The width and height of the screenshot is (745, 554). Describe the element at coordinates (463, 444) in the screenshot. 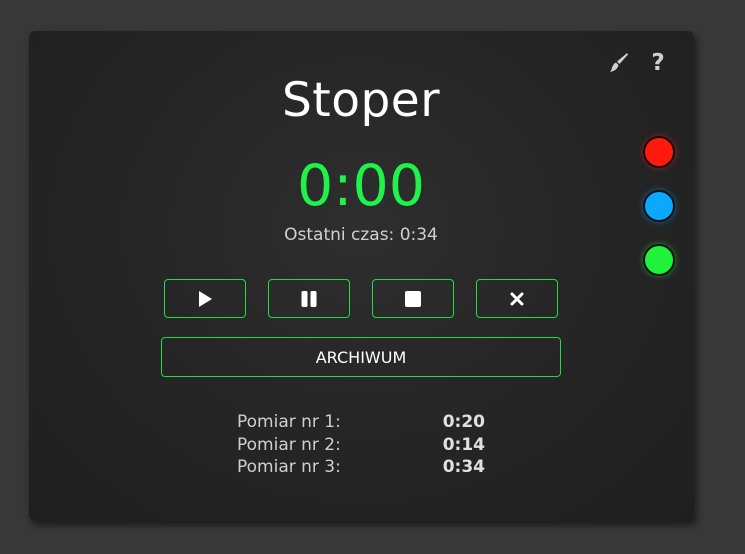

I see `result-value: 0:14` at that location.